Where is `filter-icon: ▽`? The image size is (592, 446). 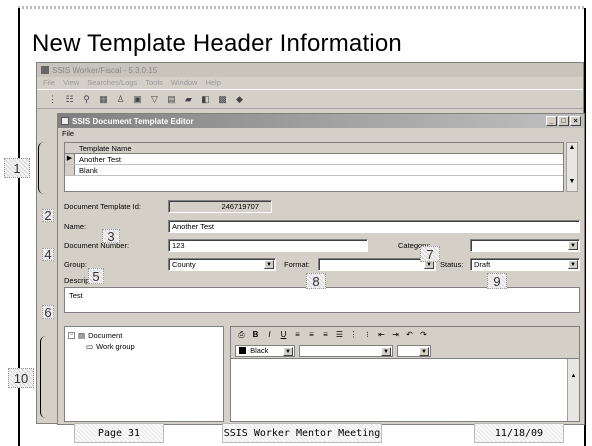
filter-icon: ▽ is located at coordinates (154, 99).